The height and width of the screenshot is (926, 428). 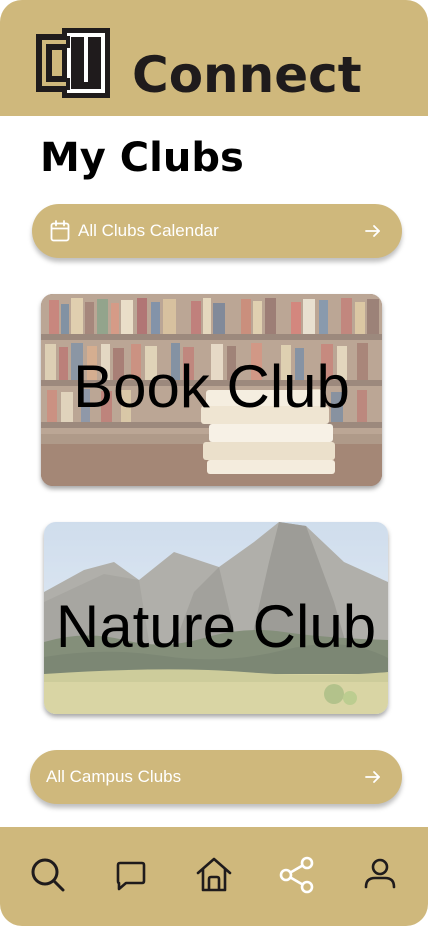 I want to click on campus-button-label: All Campus Clubs, so click(x=114, y=776).